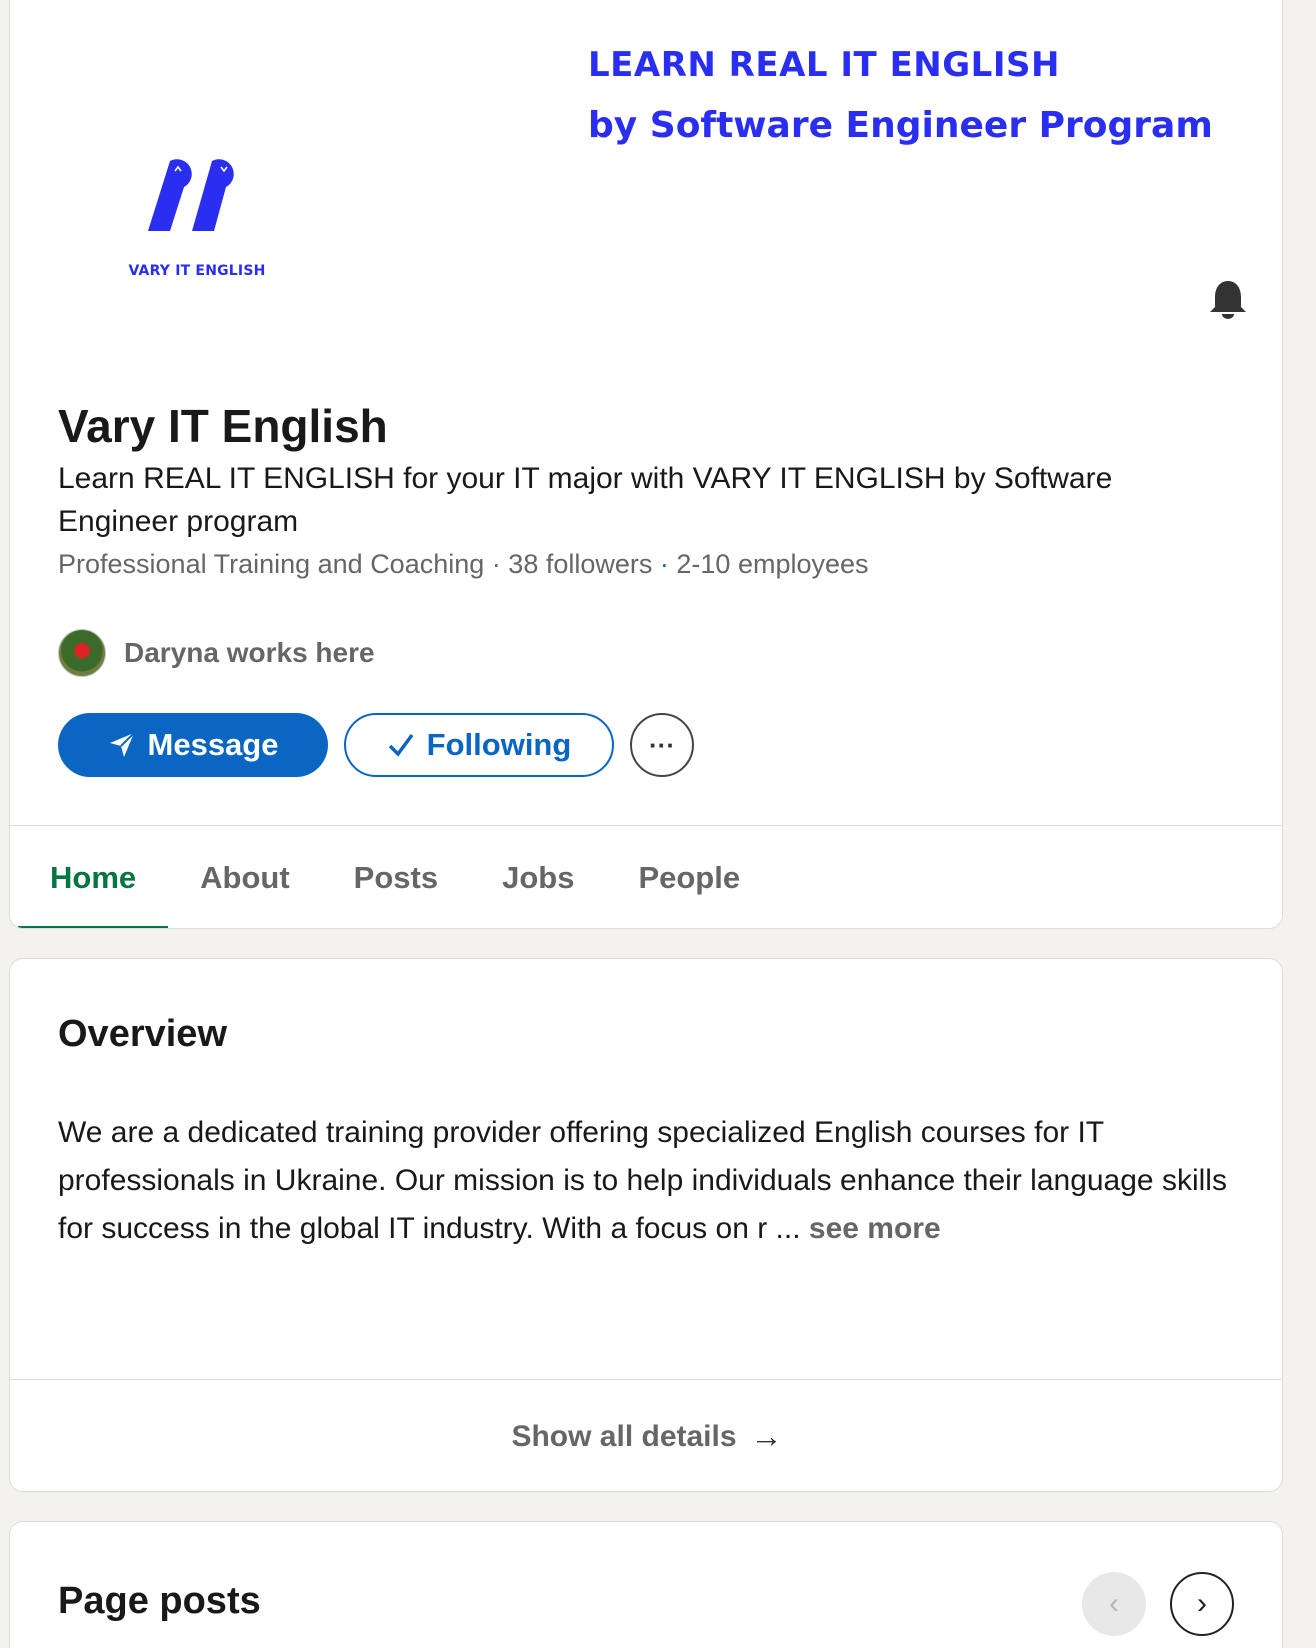  What do you see at coordinates (197, 271) in the screenshot?
I see `logo-caption: VARY IT ENGLISH` at bounding box center [197, 271].